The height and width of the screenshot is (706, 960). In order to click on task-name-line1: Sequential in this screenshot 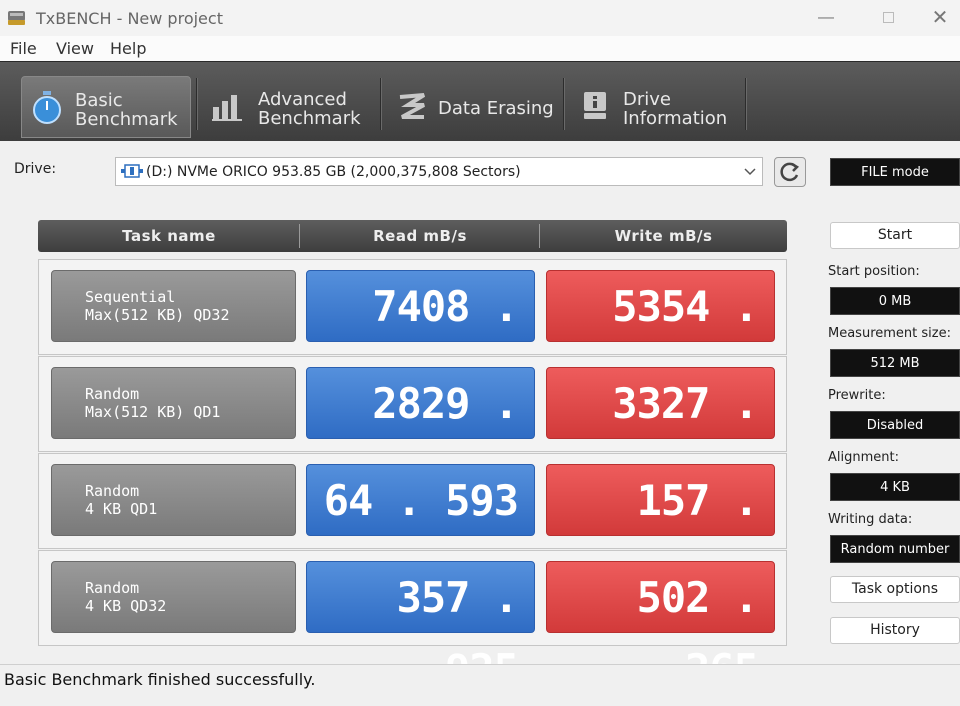, I will do `click(130, 297)`.